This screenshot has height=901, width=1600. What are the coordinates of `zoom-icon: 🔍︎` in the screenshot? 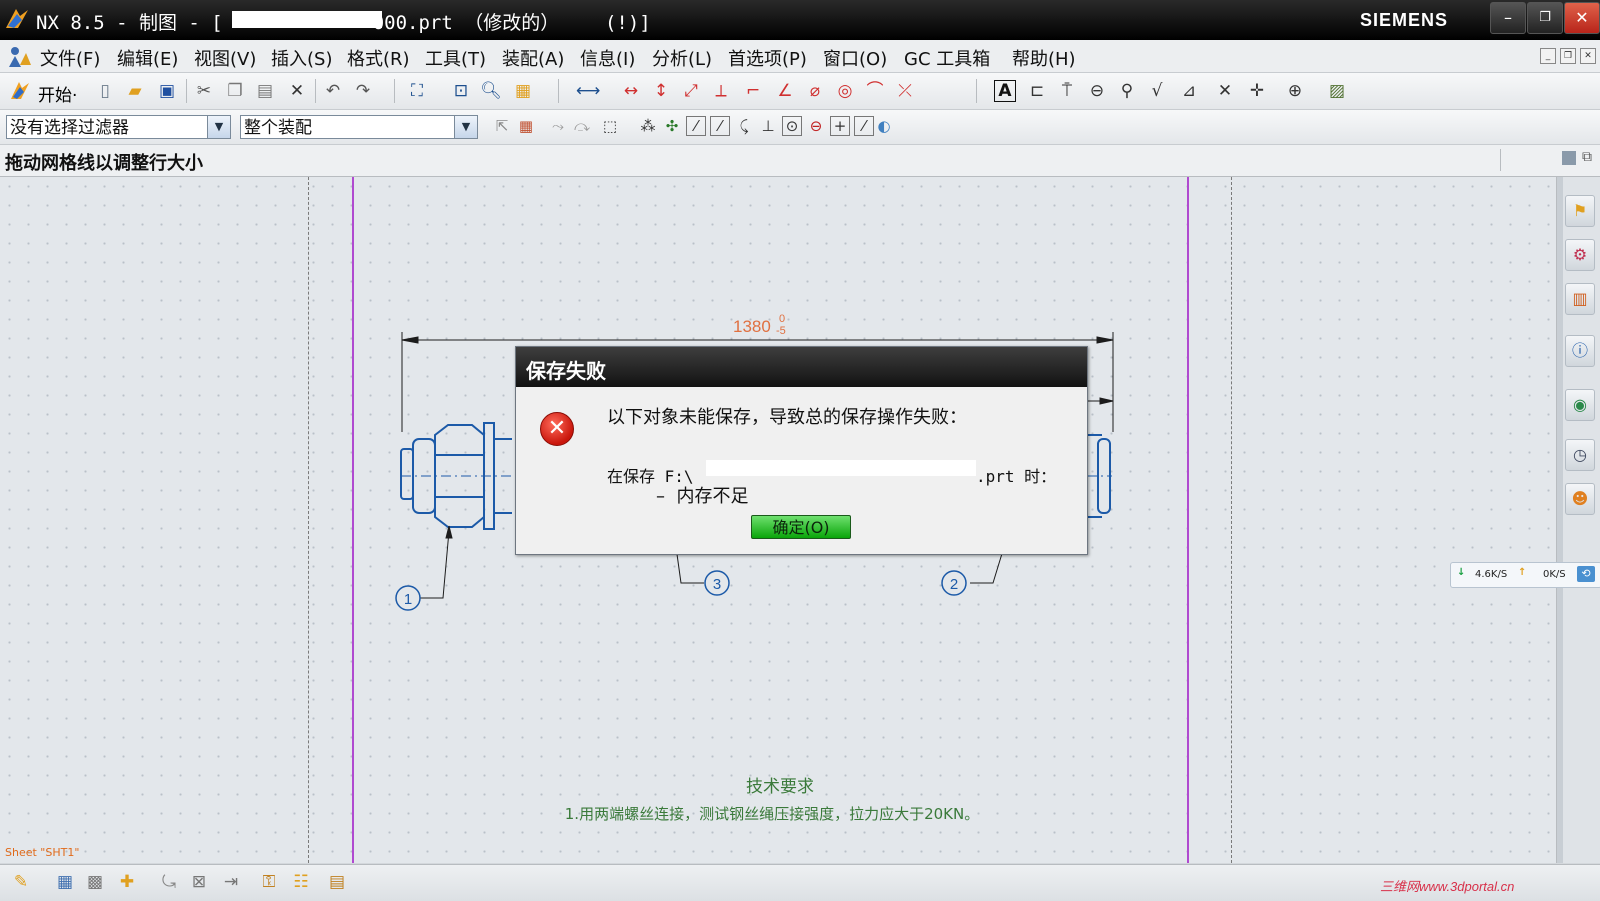 It's located at (491, 91).